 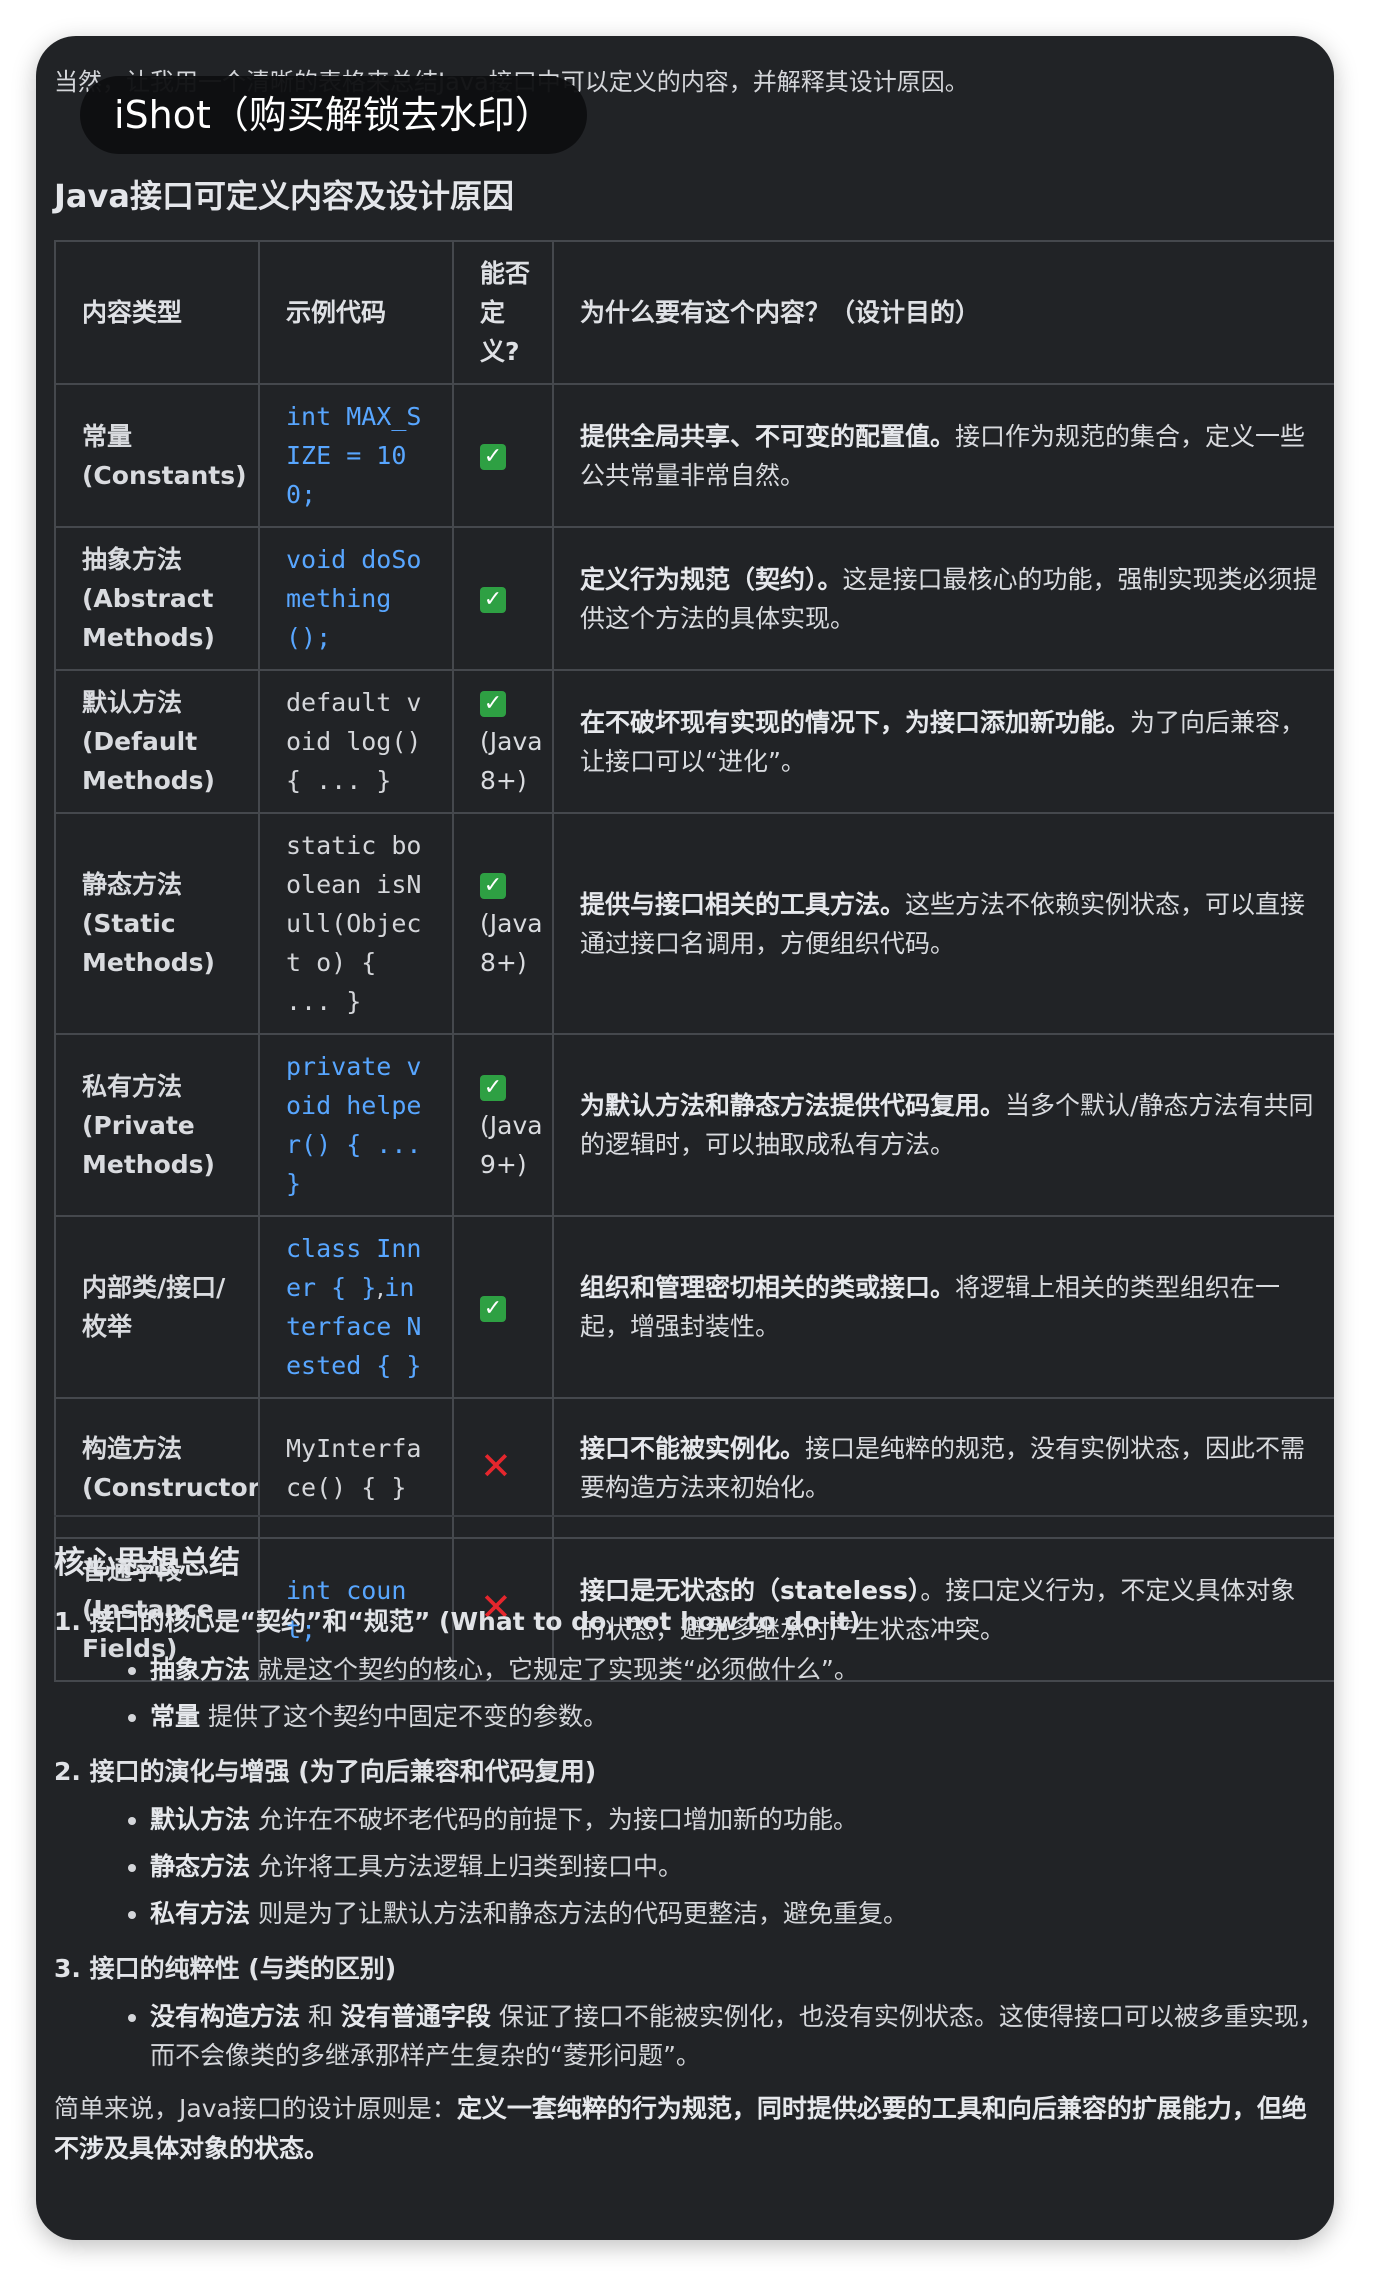 What do you see at coordinates (157, 455) in the screenshot?
I see `cell-content-type: 常量 (Constants)` at bounding box center [157, 455].